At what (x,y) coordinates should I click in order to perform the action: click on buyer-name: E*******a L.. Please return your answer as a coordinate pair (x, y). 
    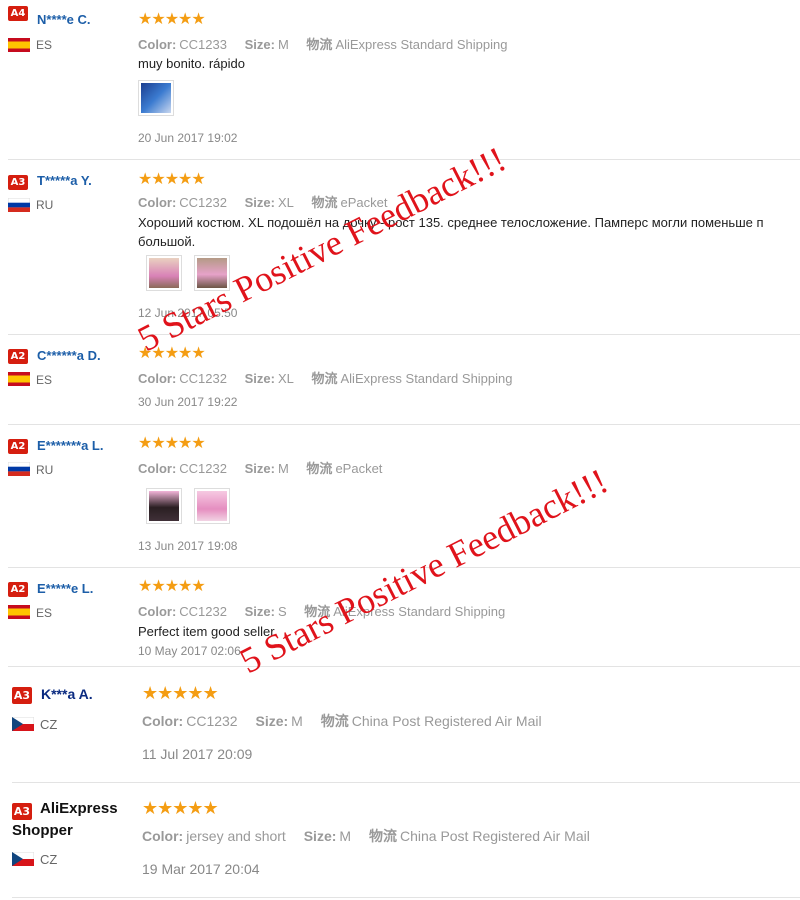
    Looking at the image, I should click on (70, 445).